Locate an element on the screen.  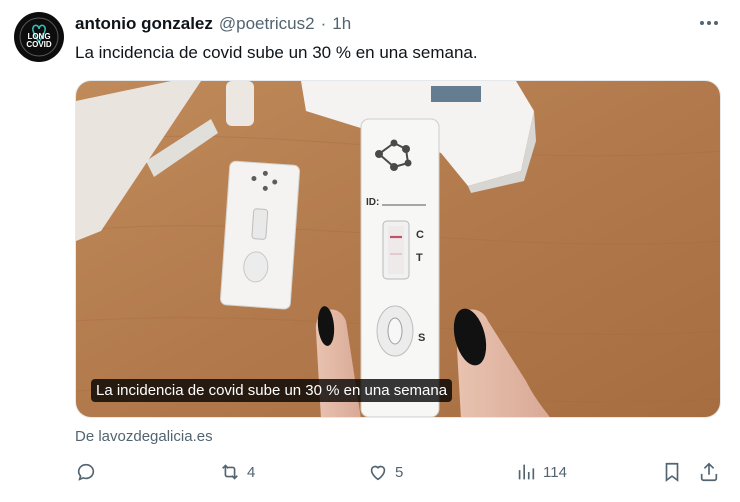
bookmark-button is located at coordinates (672, 472).